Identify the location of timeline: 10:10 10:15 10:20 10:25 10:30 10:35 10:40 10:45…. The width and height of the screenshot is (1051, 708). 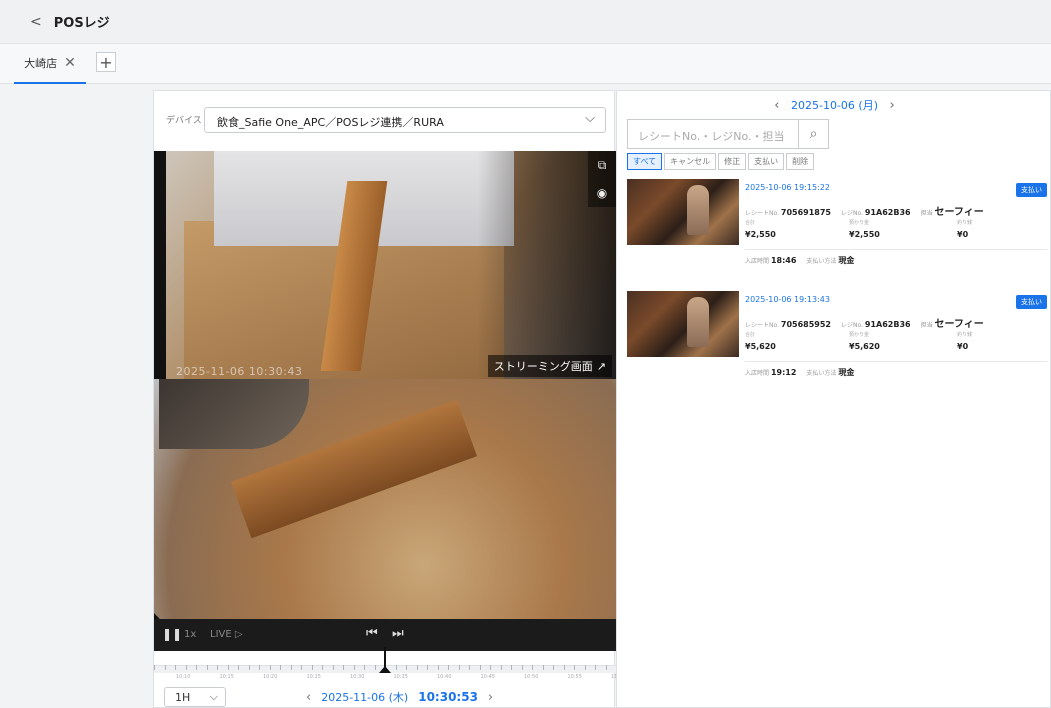
(389, 663).